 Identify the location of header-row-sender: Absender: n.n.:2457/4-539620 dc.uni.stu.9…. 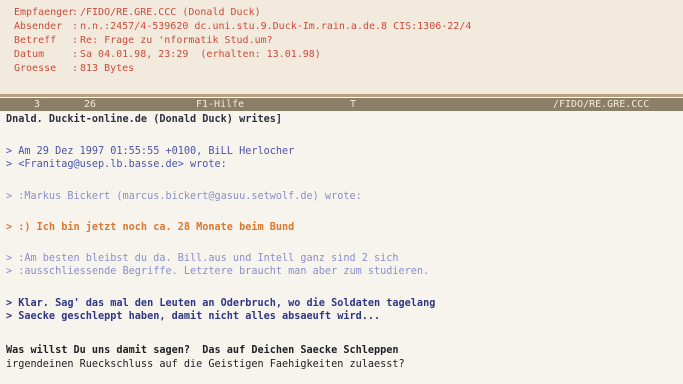
(243, 26).